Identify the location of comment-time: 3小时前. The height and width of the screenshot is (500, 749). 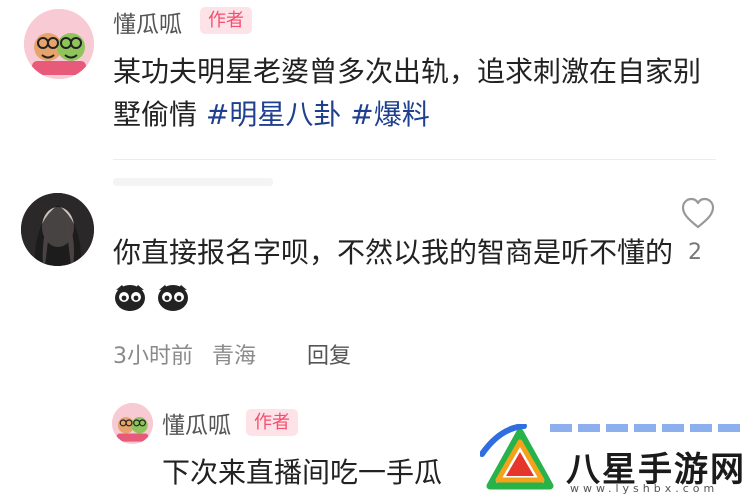
(153, 356).